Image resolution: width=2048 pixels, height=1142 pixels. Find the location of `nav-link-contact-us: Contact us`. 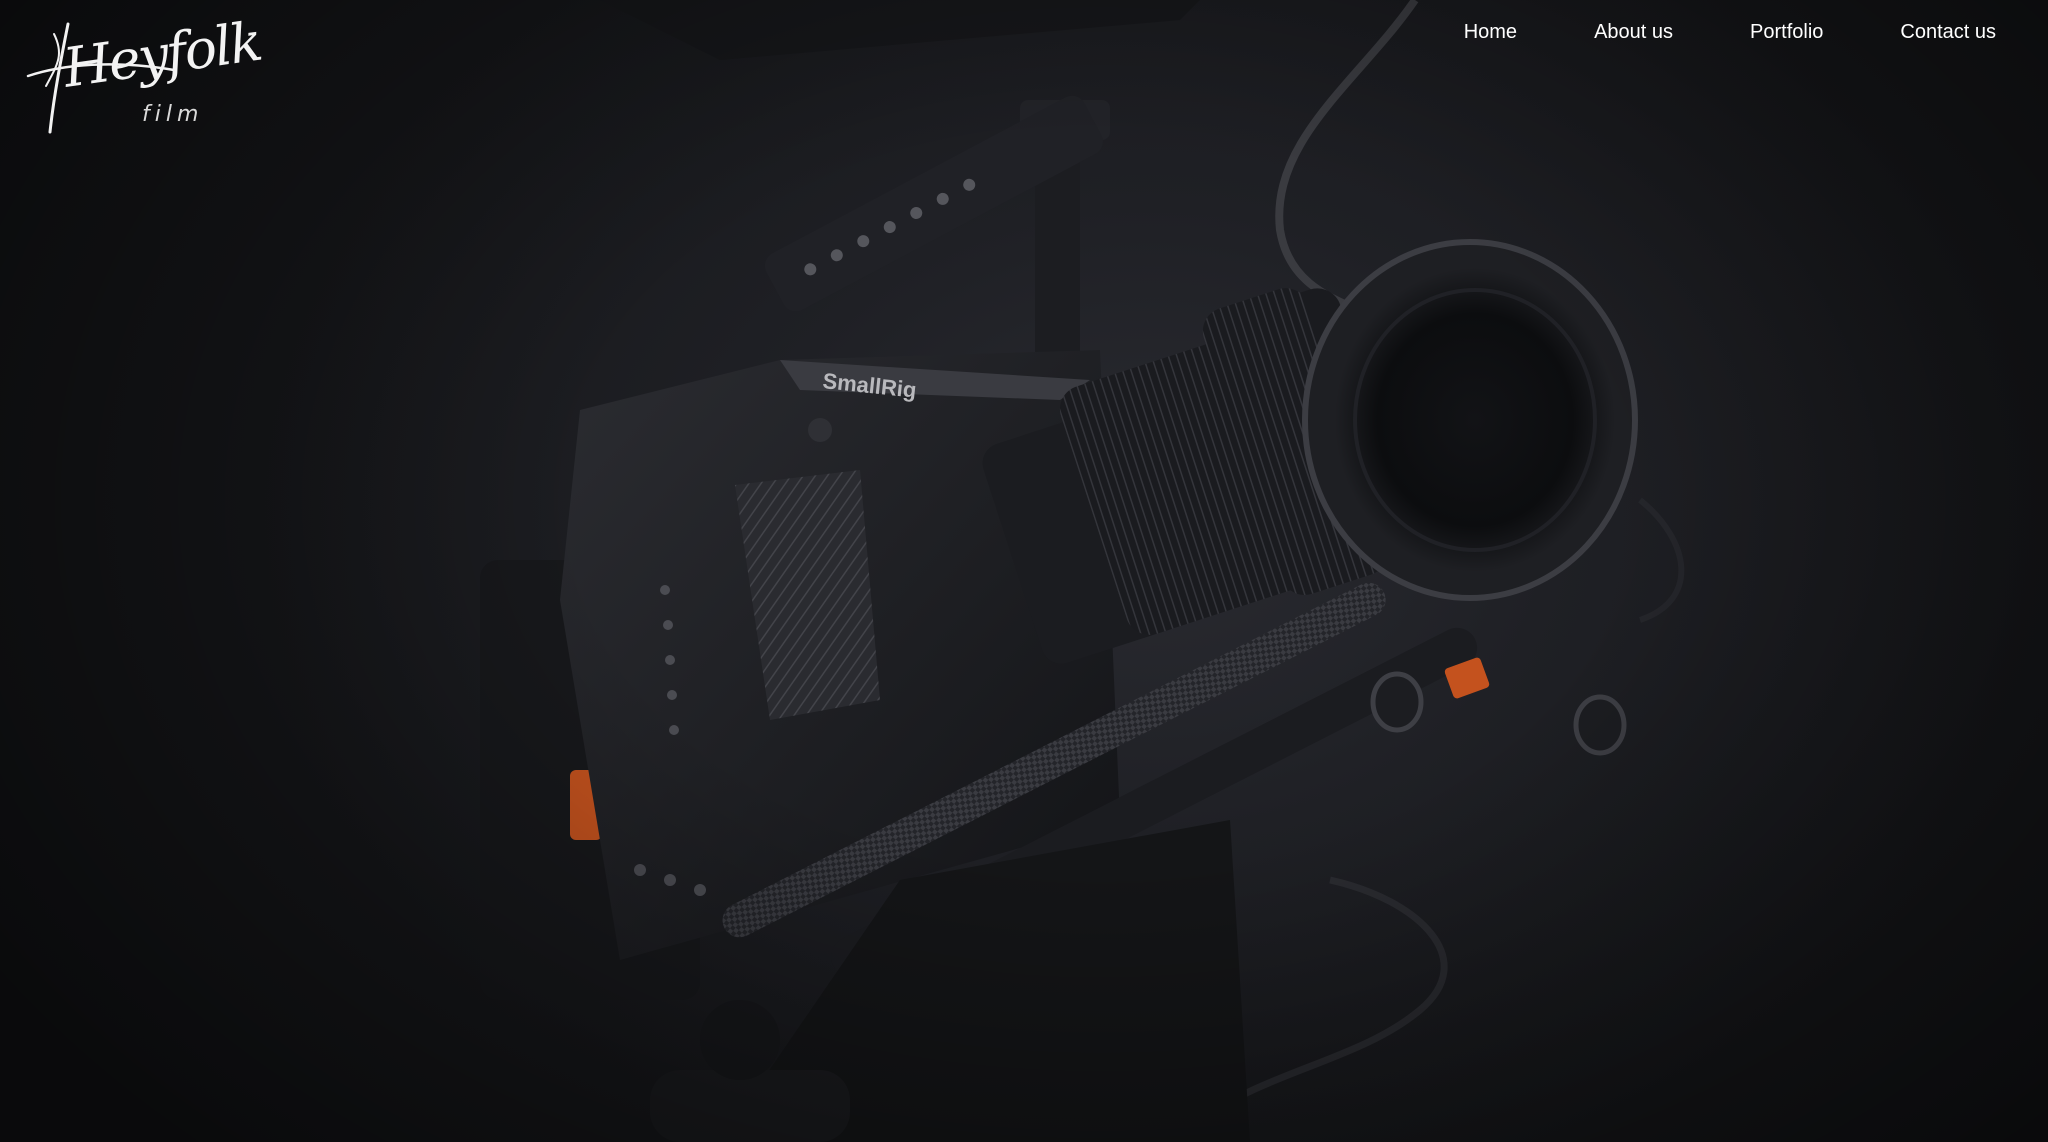

nav-link-contact-us: Contact us is located at coordinates (1948, 32).